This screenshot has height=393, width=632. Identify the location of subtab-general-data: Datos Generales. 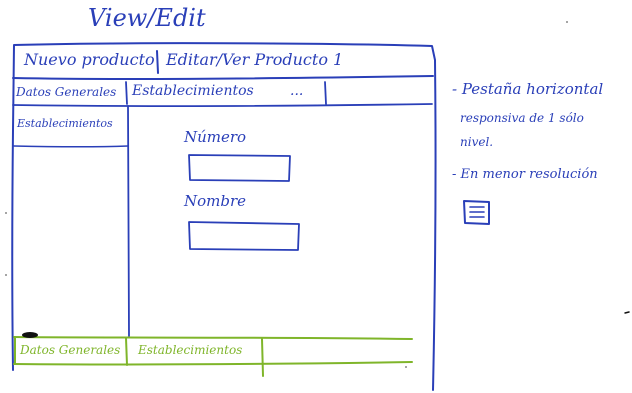
(66, 92).